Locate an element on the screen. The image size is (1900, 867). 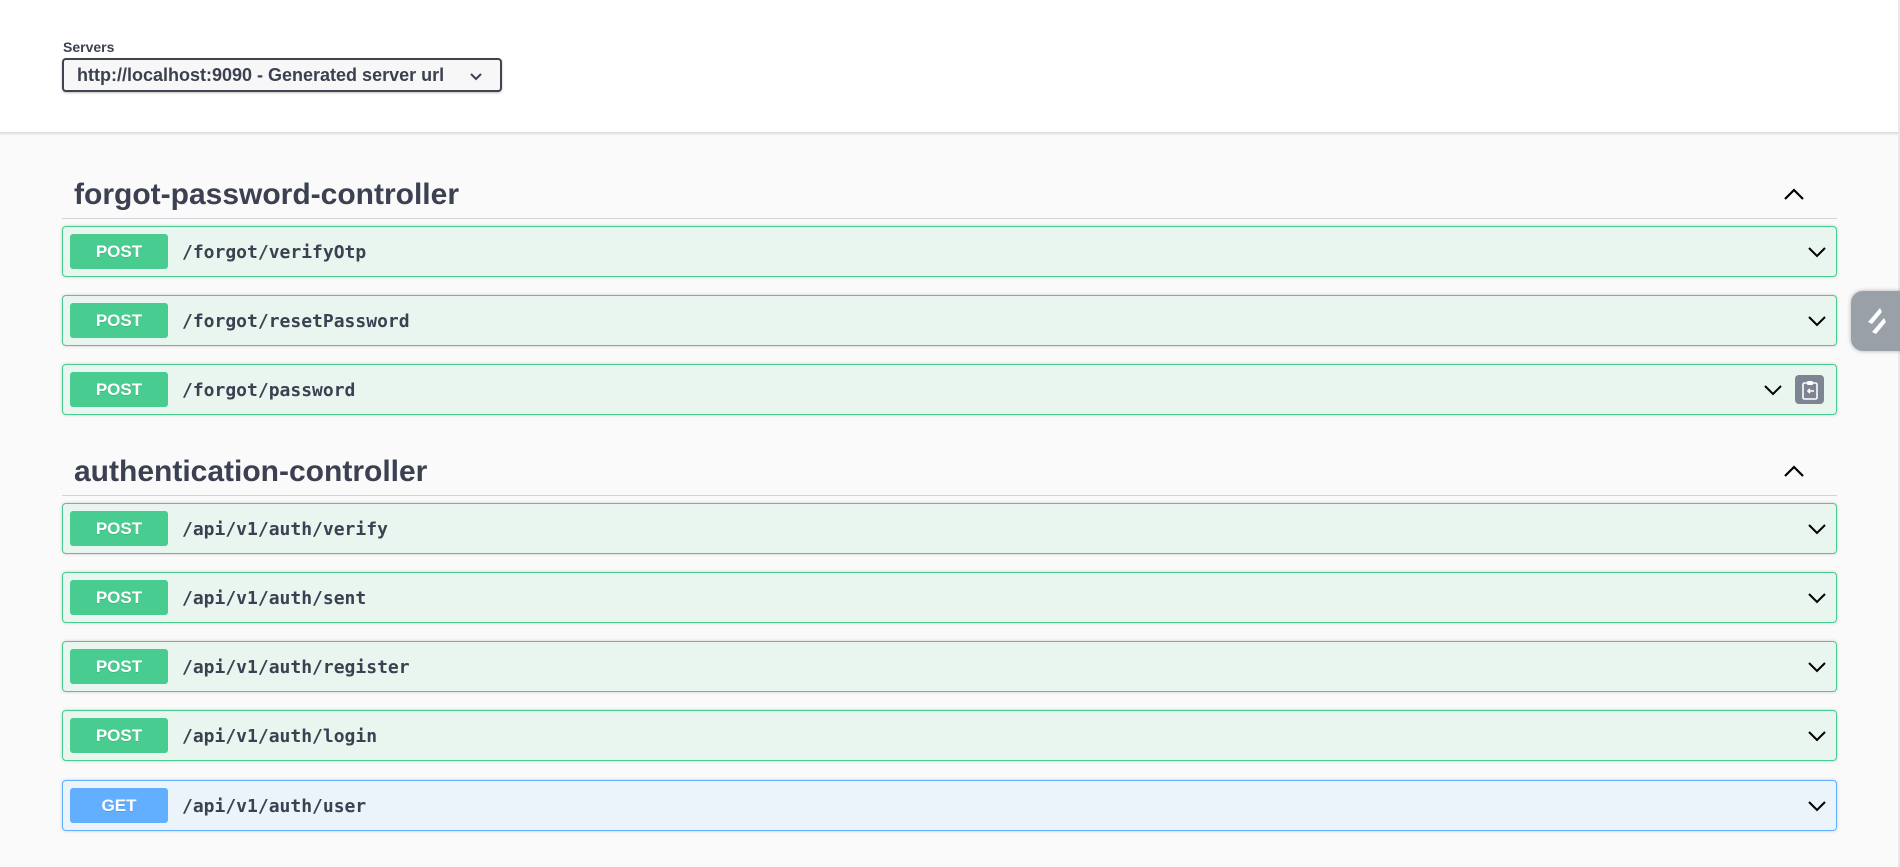
operation-post-forgot-verifyotp: POST /forgot/verifyOtp is located at coordinates (949, 251).